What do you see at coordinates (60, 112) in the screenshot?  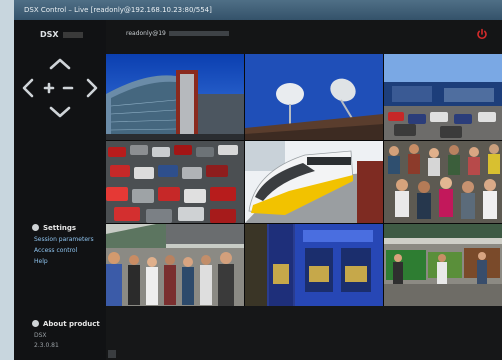 I see `pan-down-button` at bounding box center [60, 112].